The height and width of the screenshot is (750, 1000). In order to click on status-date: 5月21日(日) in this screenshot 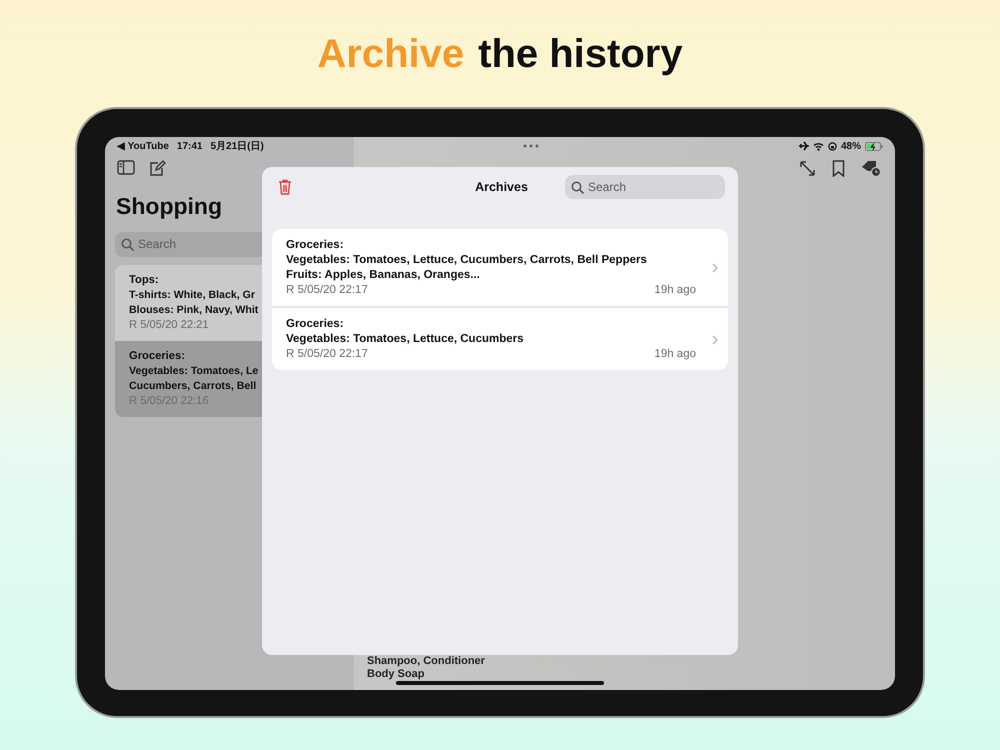, I will do `click(237, 147)`.